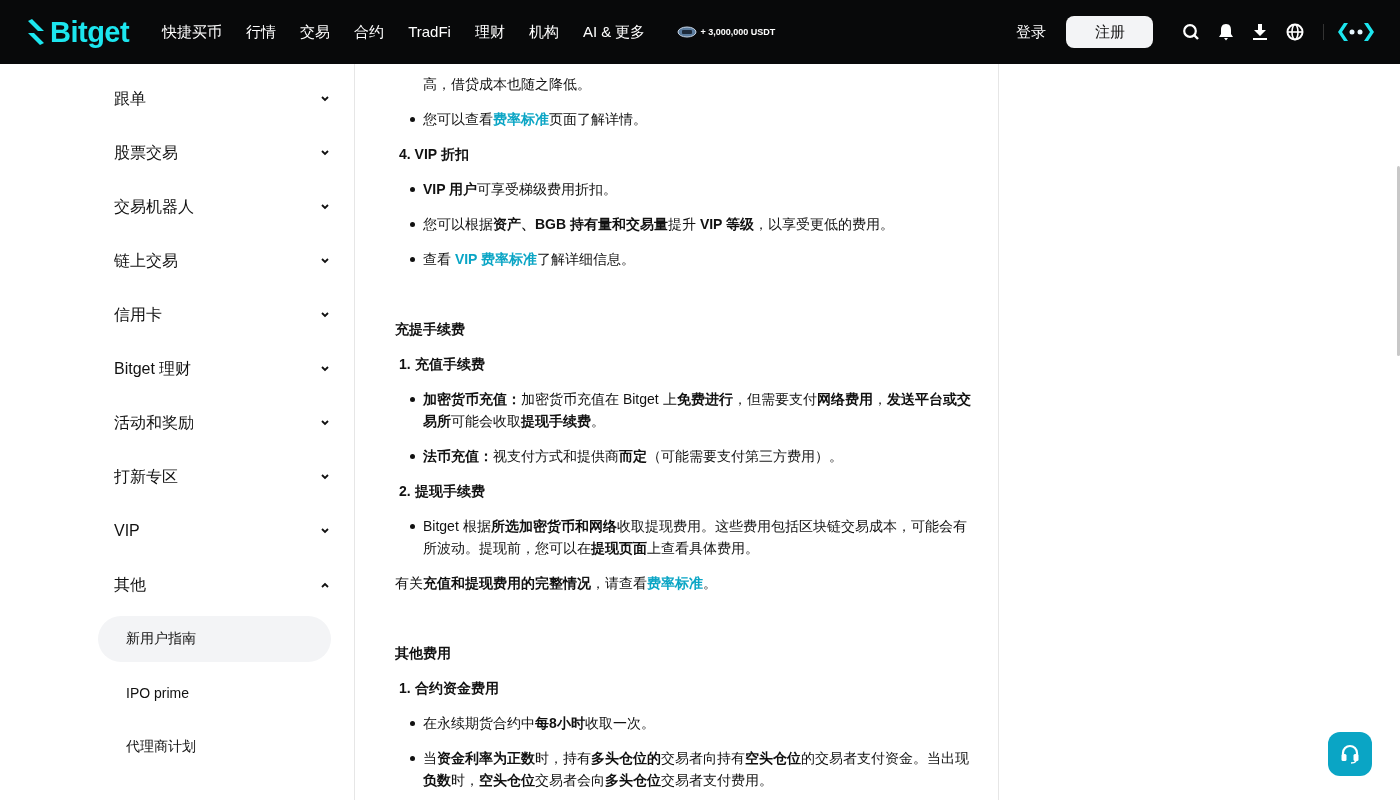  What do you see at coordinates (442, 364) in the screenshot?
I see `subheading: 1. 充值手续费` at bounding box center [442, 364].